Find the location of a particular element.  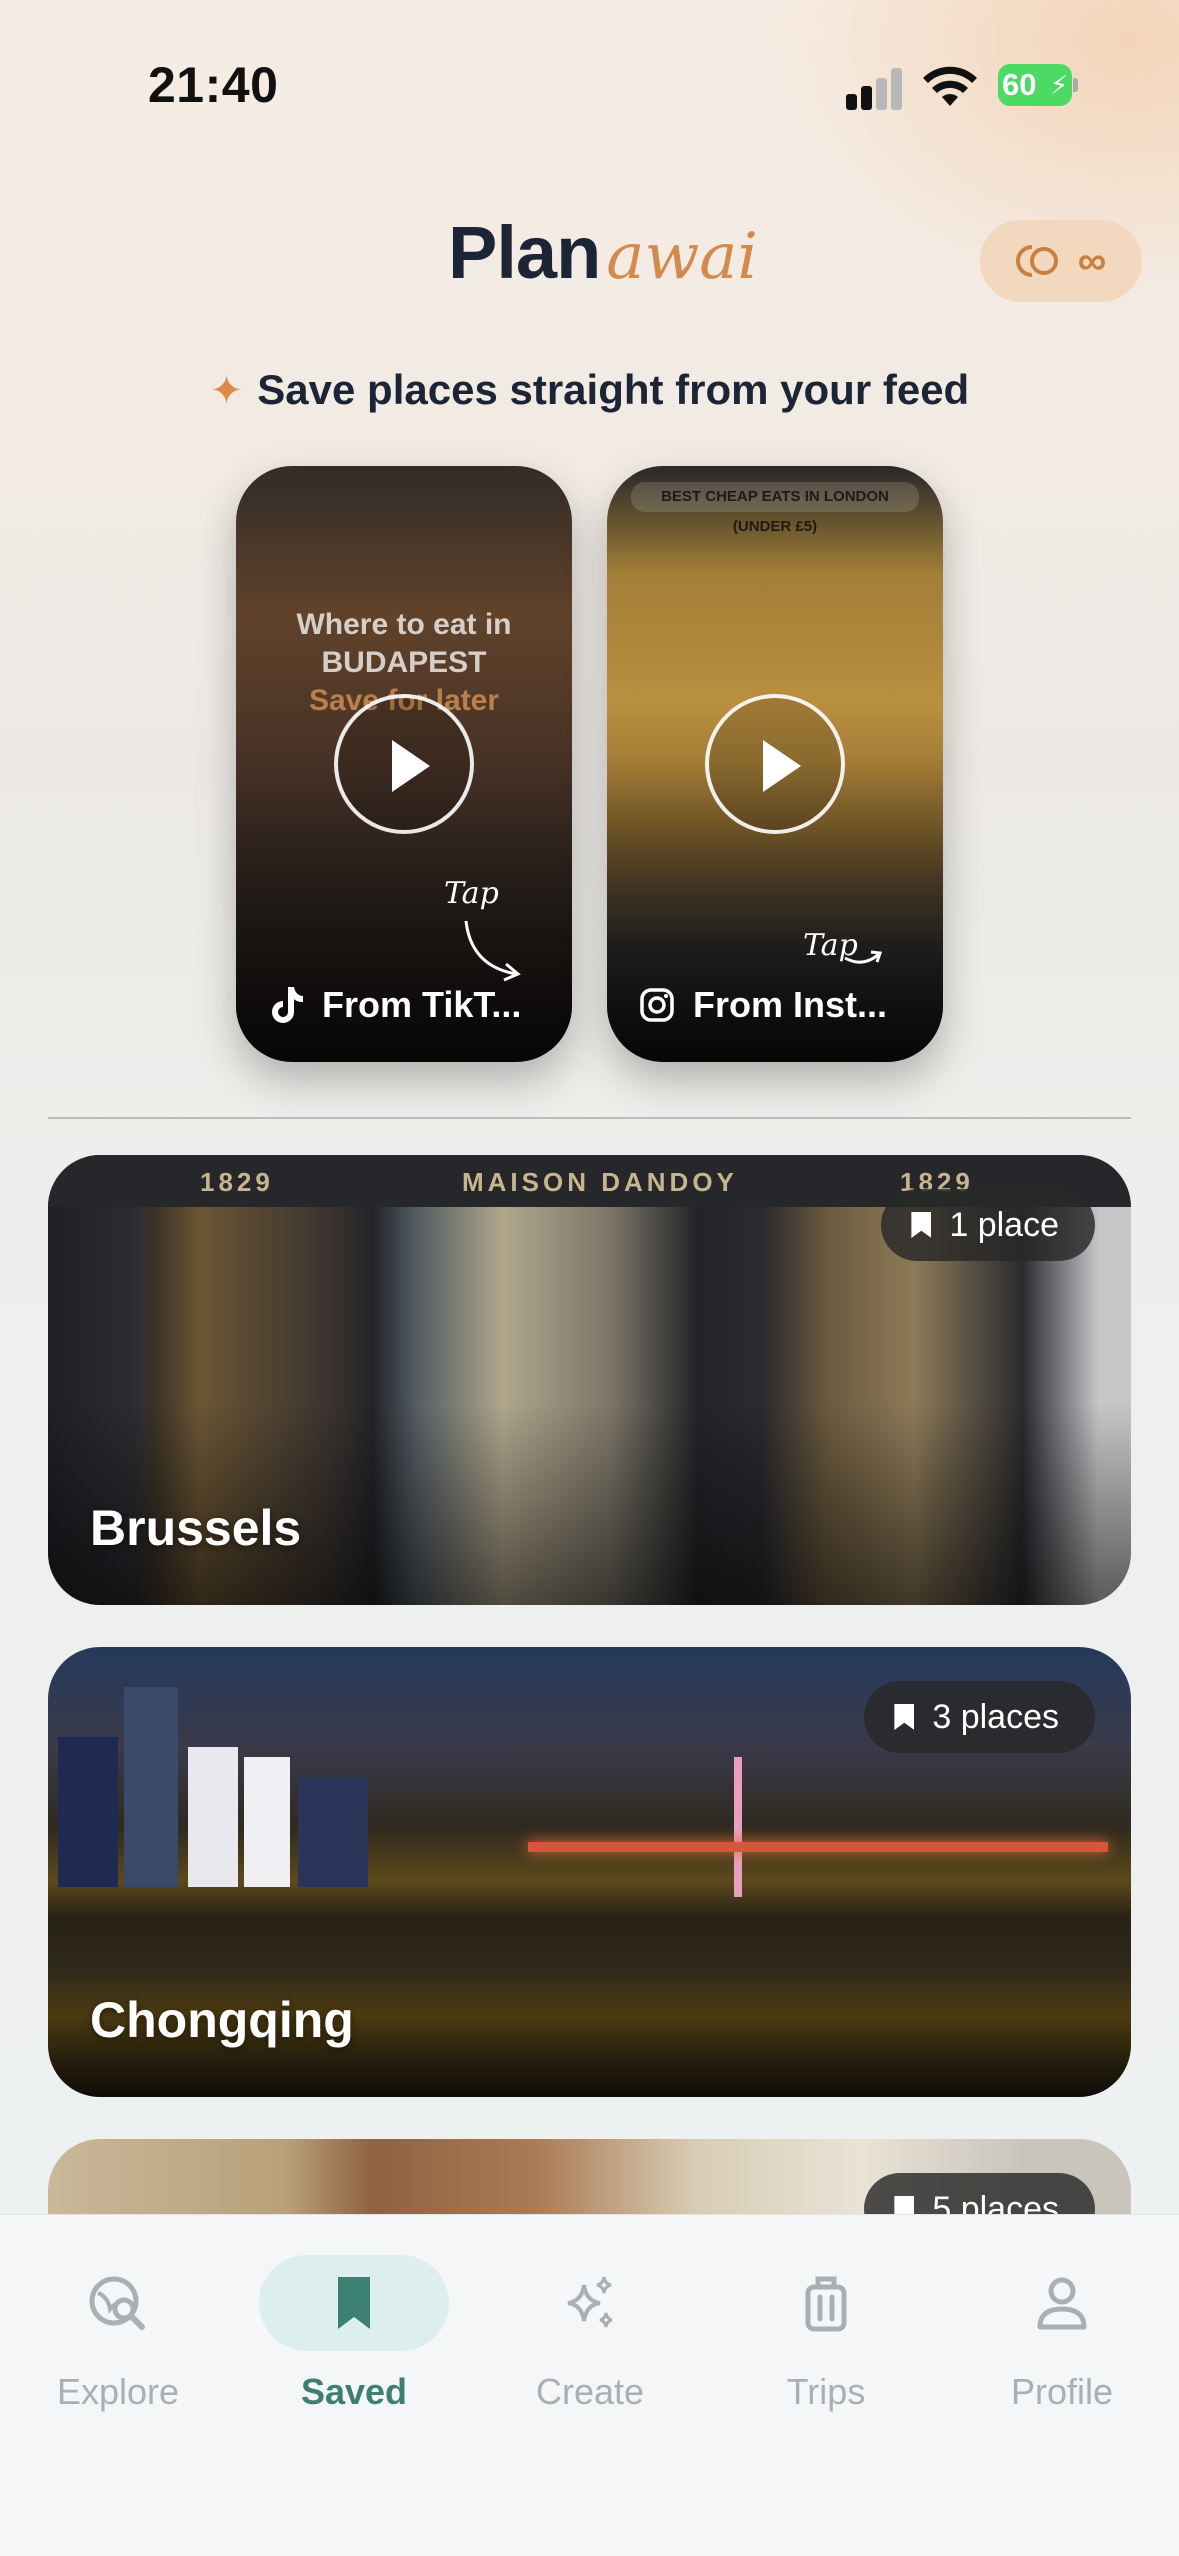

profile-icon is located at coordinates (1062, 2303).